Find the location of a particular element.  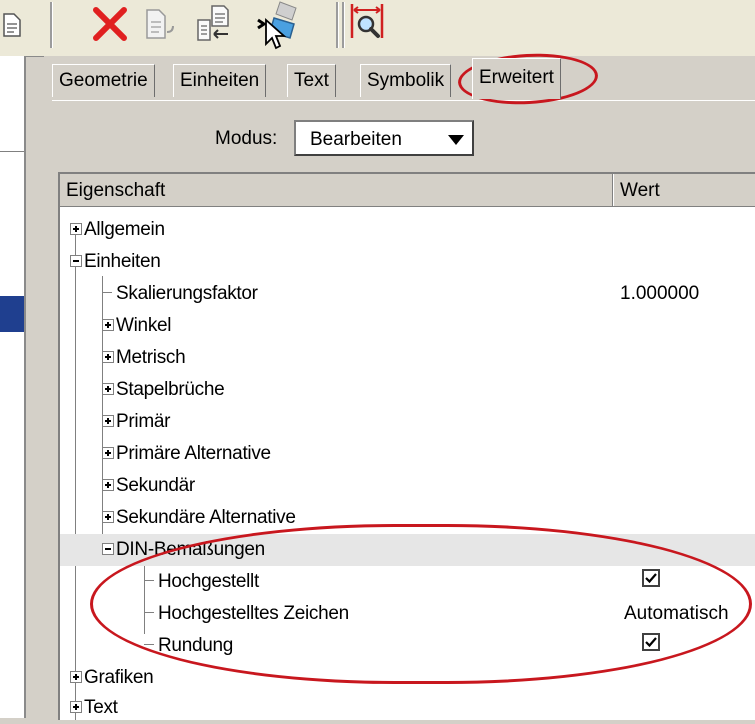

delete-button is located at coordinates (110, 24).